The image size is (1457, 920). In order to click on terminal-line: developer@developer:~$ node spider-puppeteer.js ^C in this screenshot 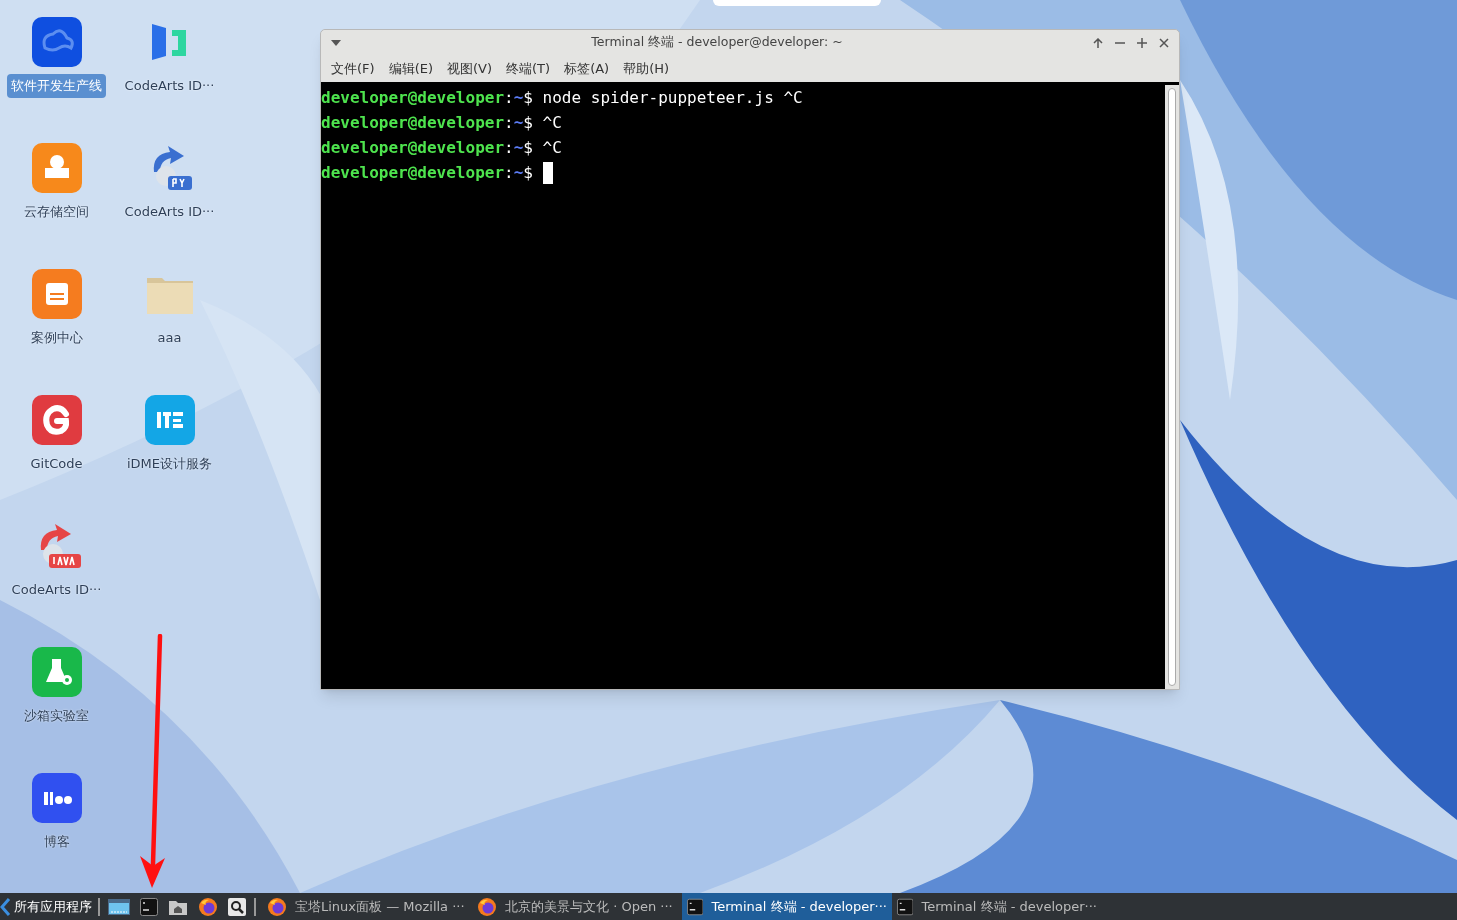, I will do `click(562, 98)`.